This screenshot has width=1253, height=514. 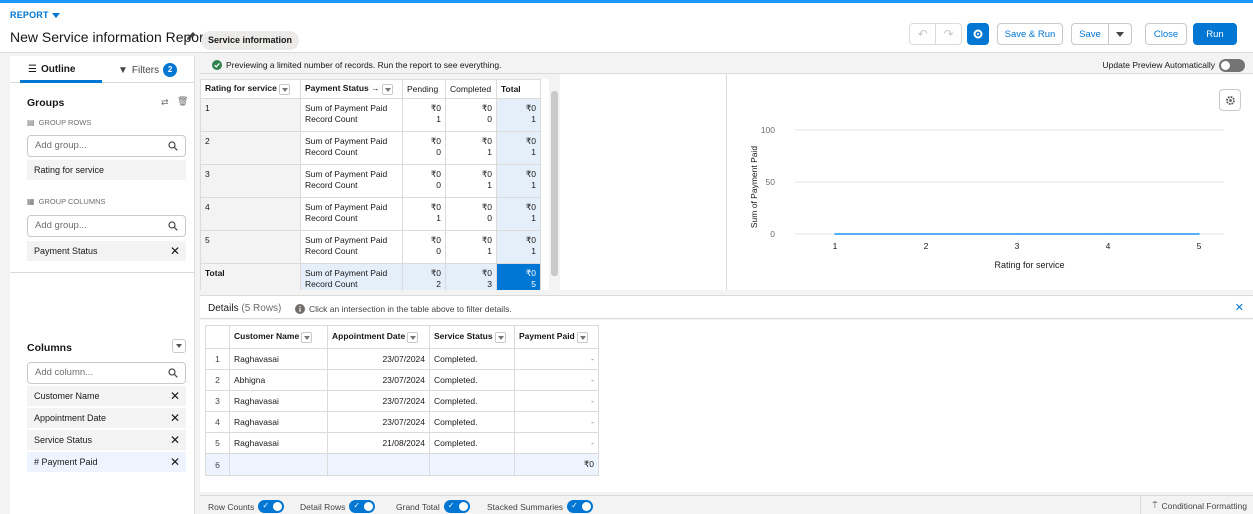 What do you see at coordinates (471, 89) in the screenshot?
I see `col-header-completed: Completed` at bounding box center [471, 89].